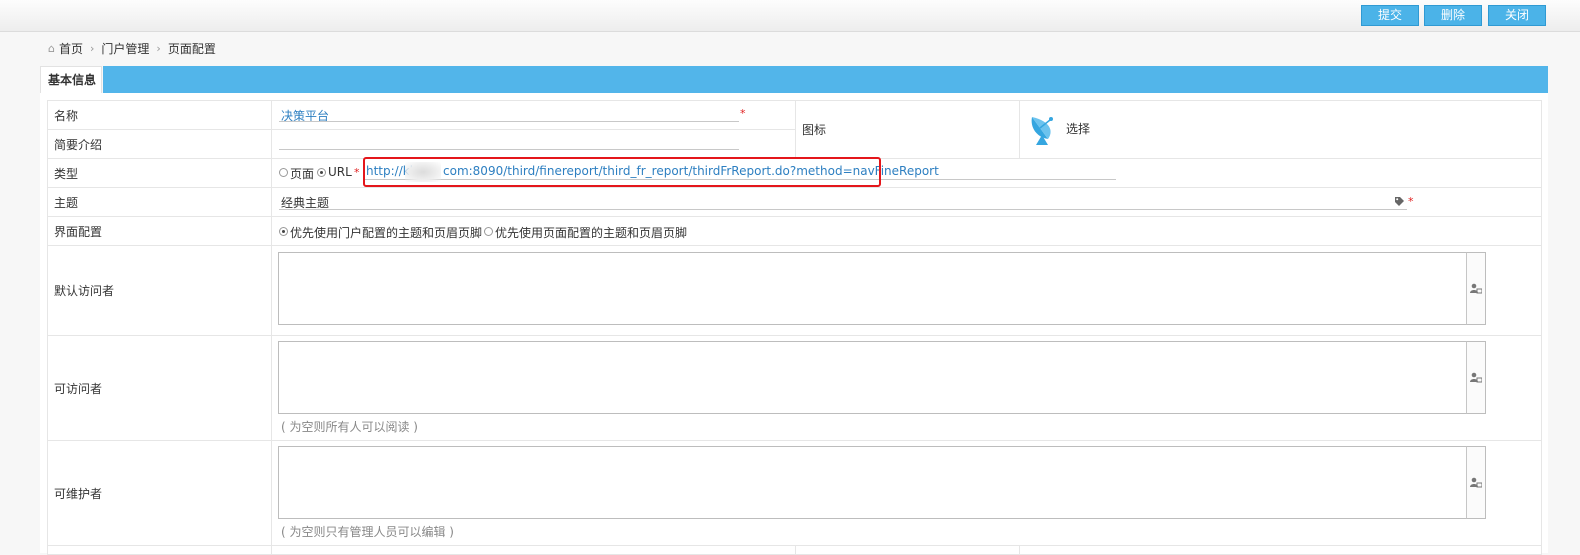 This screenshot has height=555, width=1580. What do you see at coordinates (906, 202) in the screenshot?
I see `theme-value-cell` at bounding box center [906, 202].